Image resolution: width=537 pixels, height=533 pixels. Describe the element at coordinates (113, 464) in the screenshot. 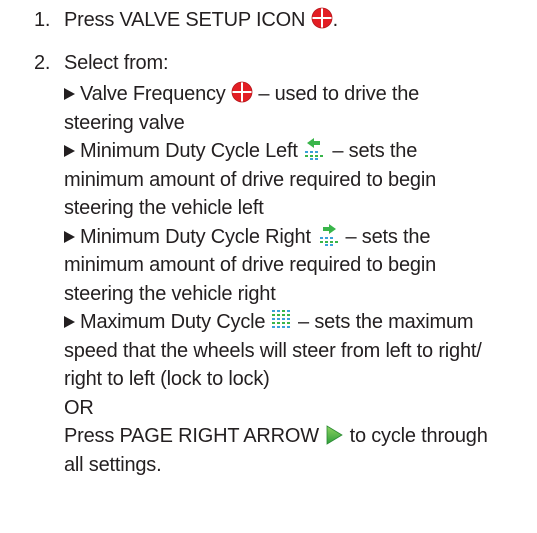

I see `alternative-line-2: all settings.` at that location.